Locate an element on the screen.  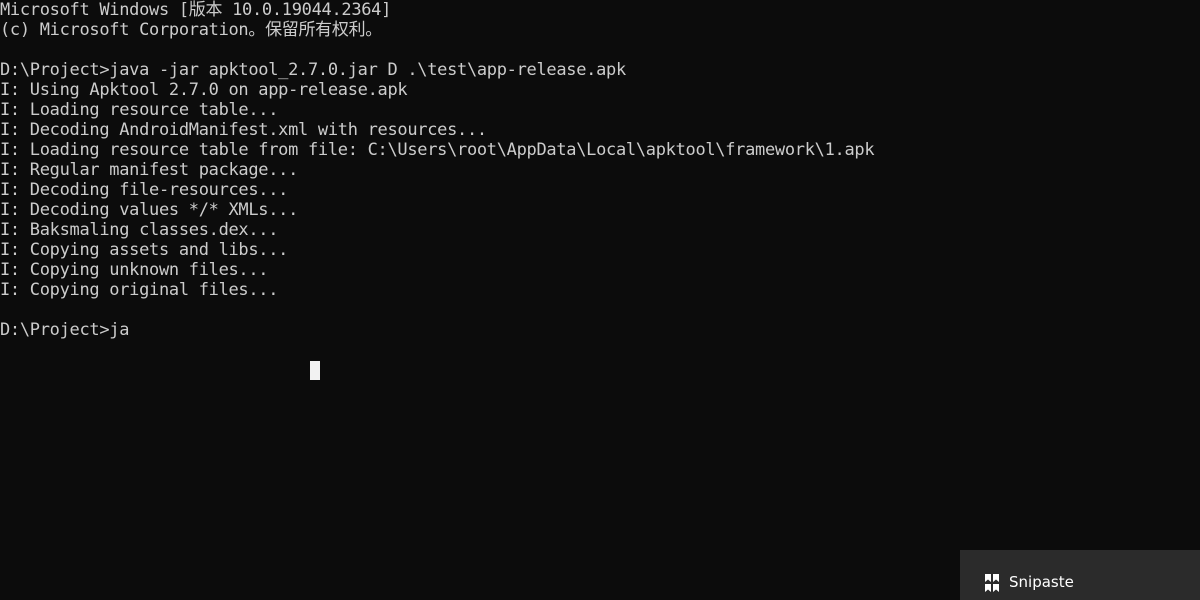
snipaste-icon is located at coordinates (992, 583).